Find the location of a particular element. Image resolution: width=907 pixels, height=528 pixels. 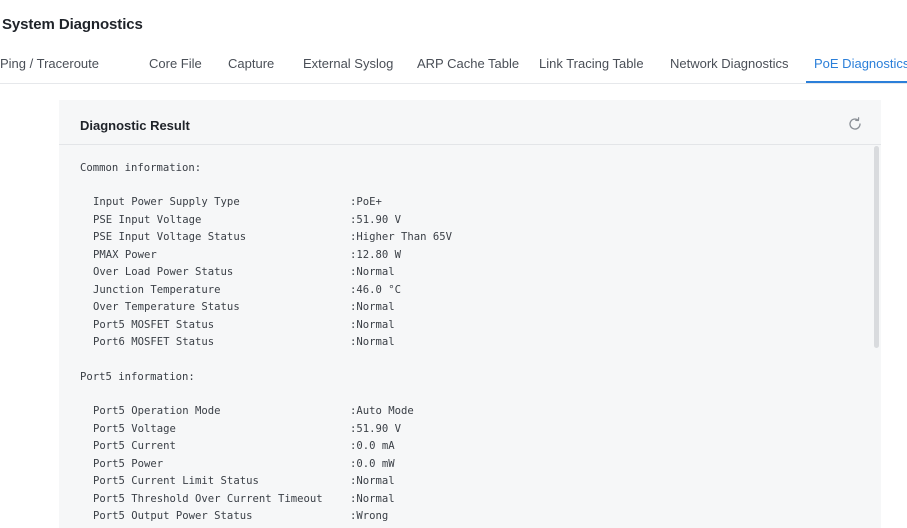

card-title: Diagnostic Result is located at coordinates (135, 125).